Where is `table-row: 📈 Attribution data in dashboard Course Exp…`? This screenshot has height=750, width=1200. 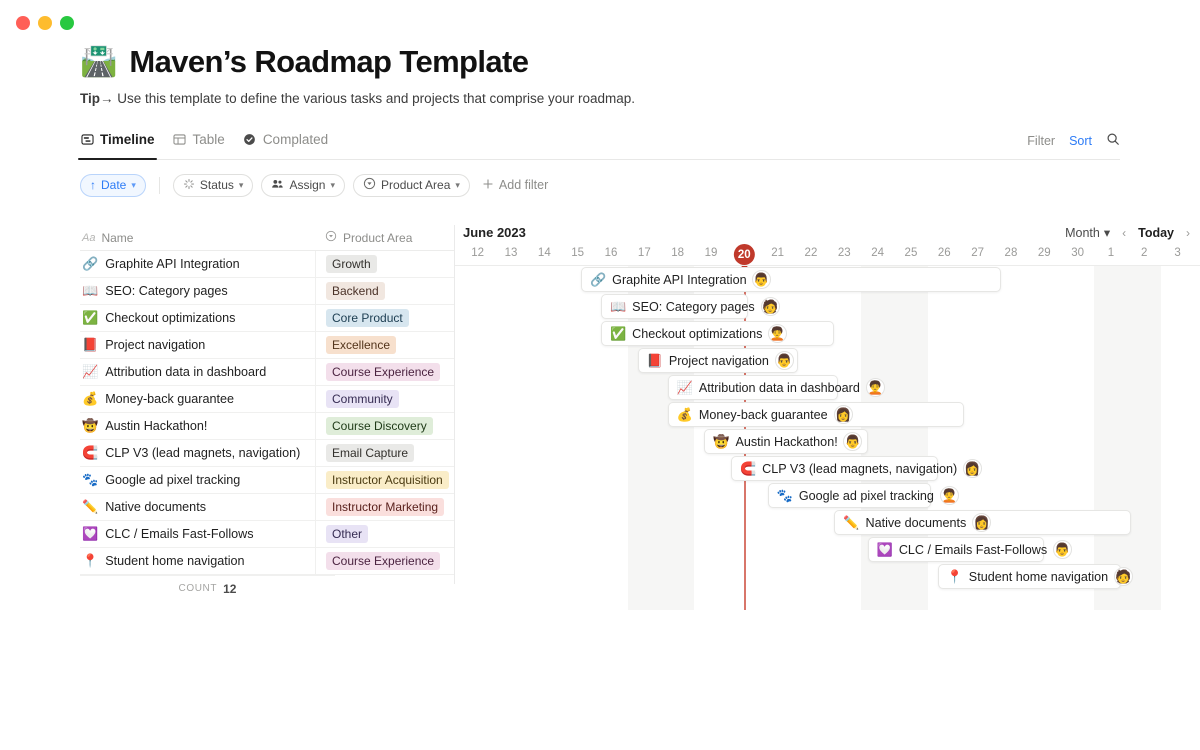
table-row: 📈 Attribution data in dashboard Course Exp… is located at coordinates (267, 372).